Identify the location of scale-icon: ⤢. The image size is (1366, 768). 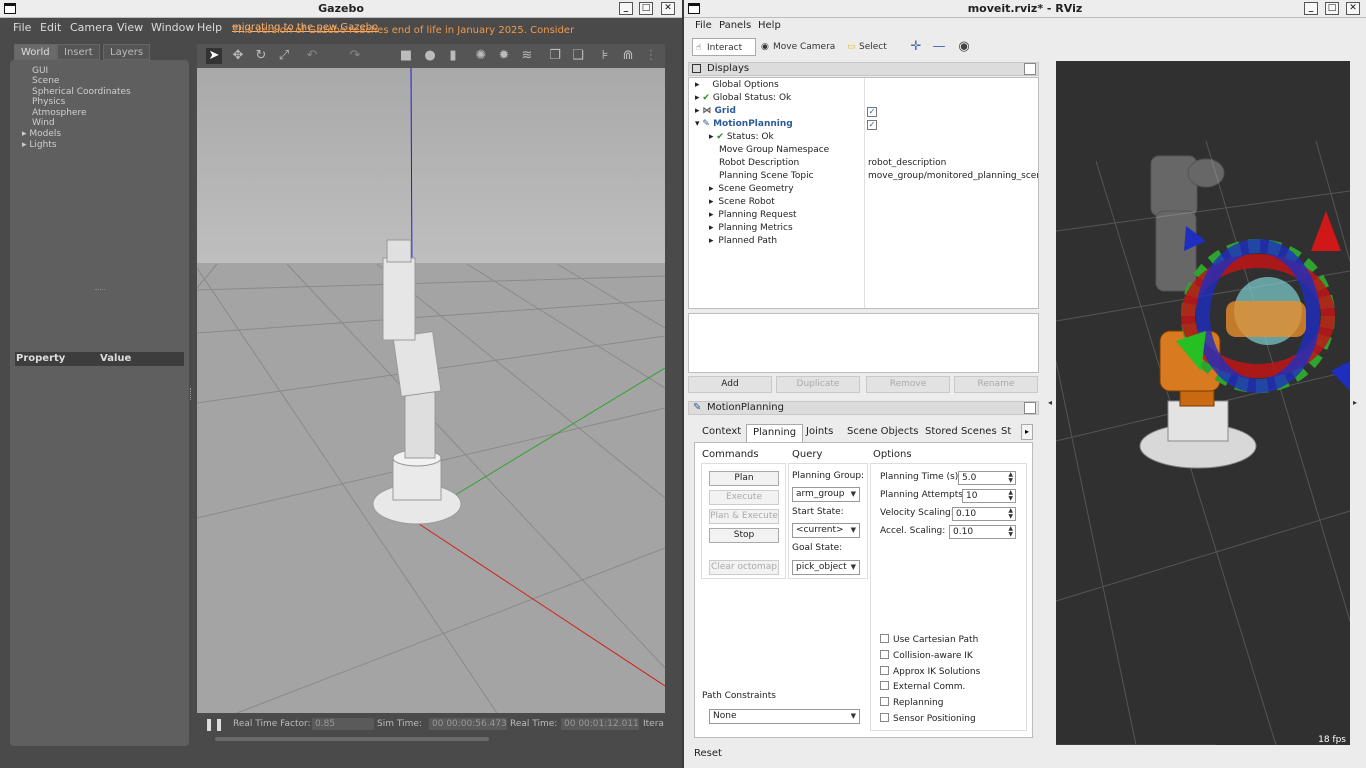
(284, 56).